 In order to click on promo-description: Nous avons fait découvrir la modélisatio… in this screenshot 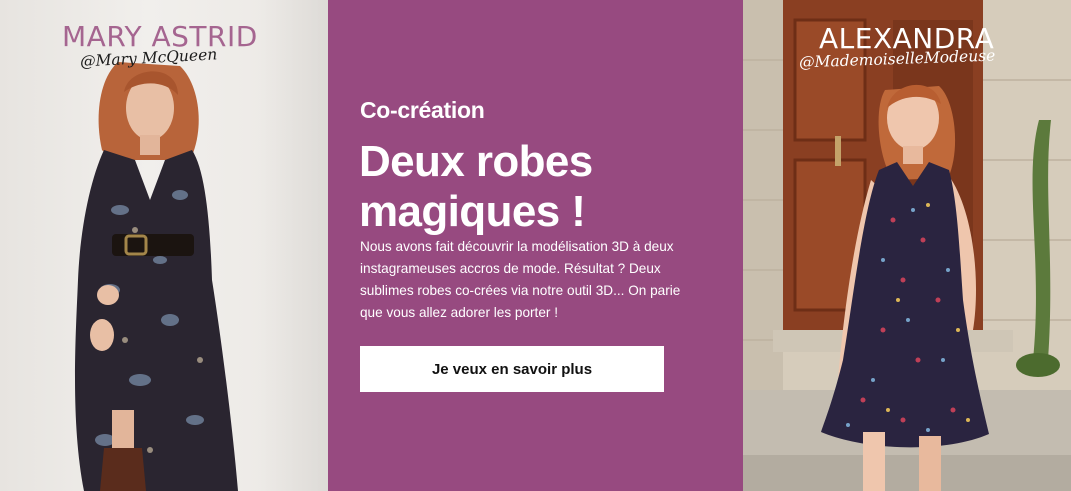, I will do `click(520, 279)`.